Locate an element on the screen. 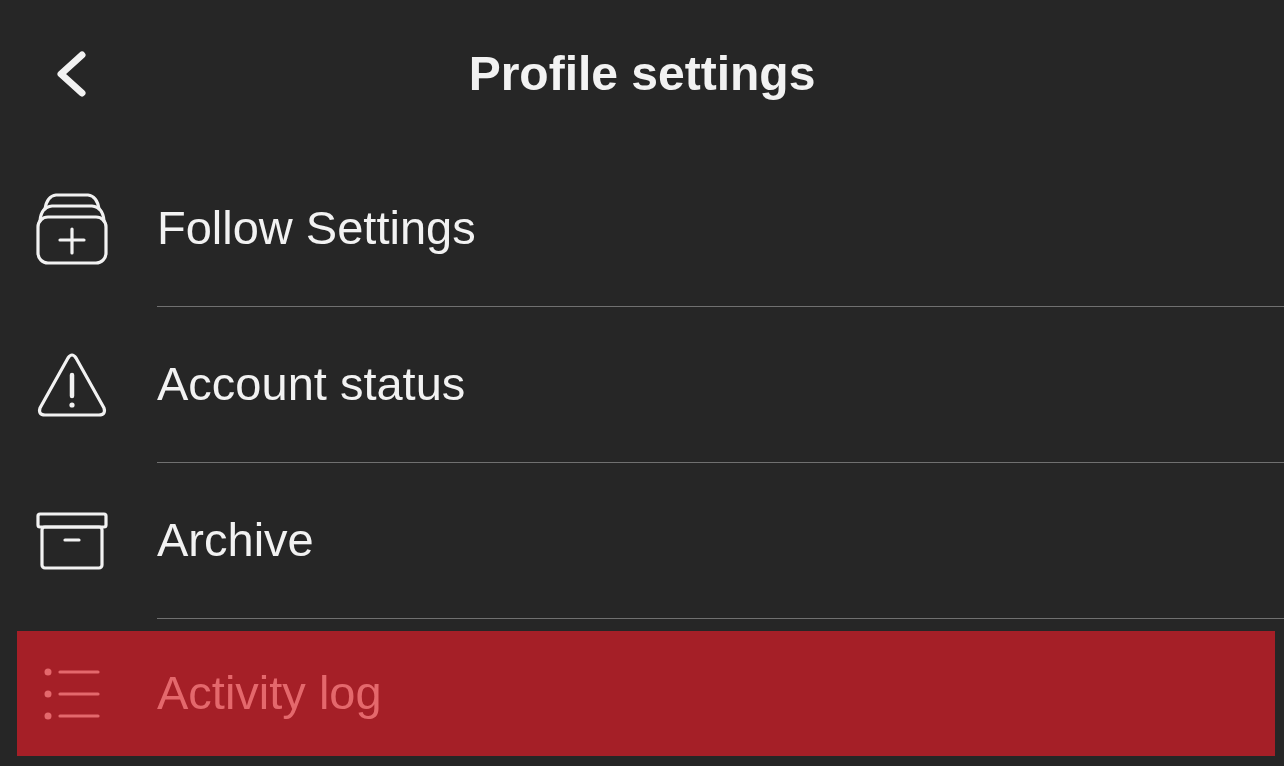  stacked-card-plus-icon is located at coordinates (72, 228).